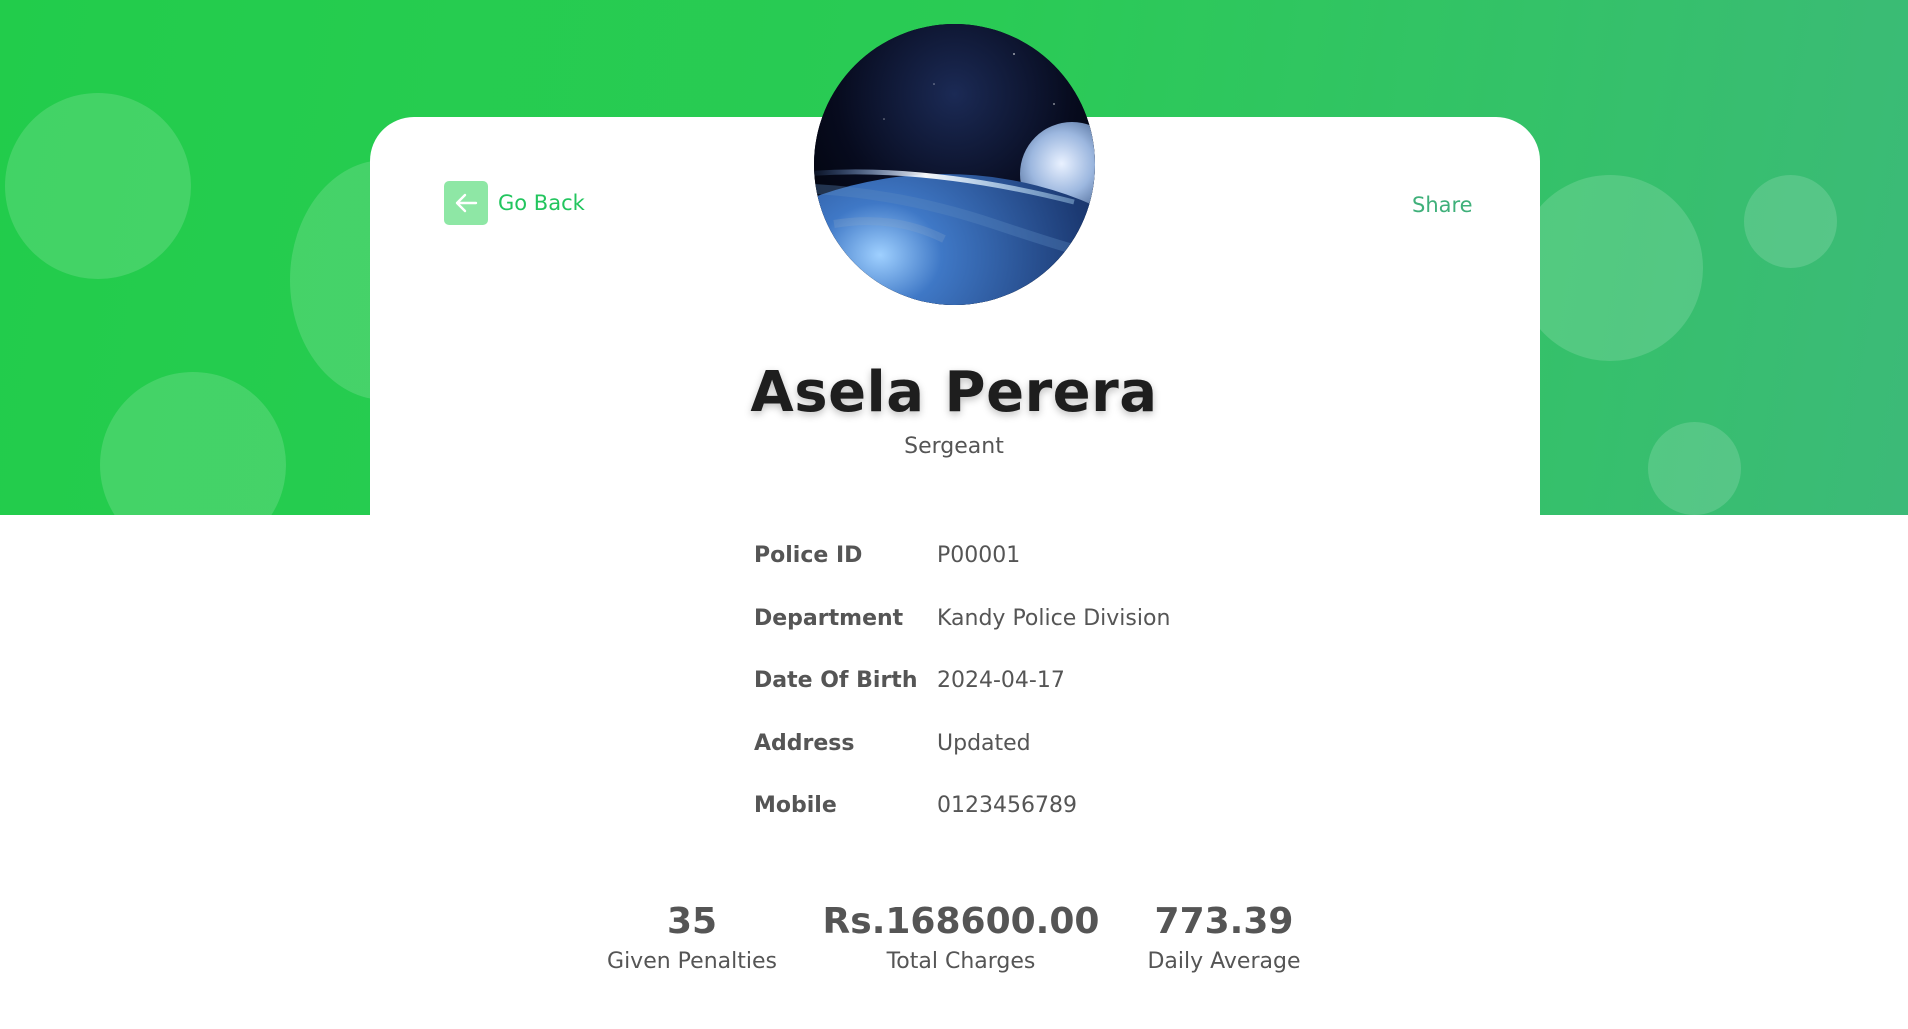  Describe the element at coordinates (961, 962) in the screenshot. I see `stat-label: Total Charges` at that location.